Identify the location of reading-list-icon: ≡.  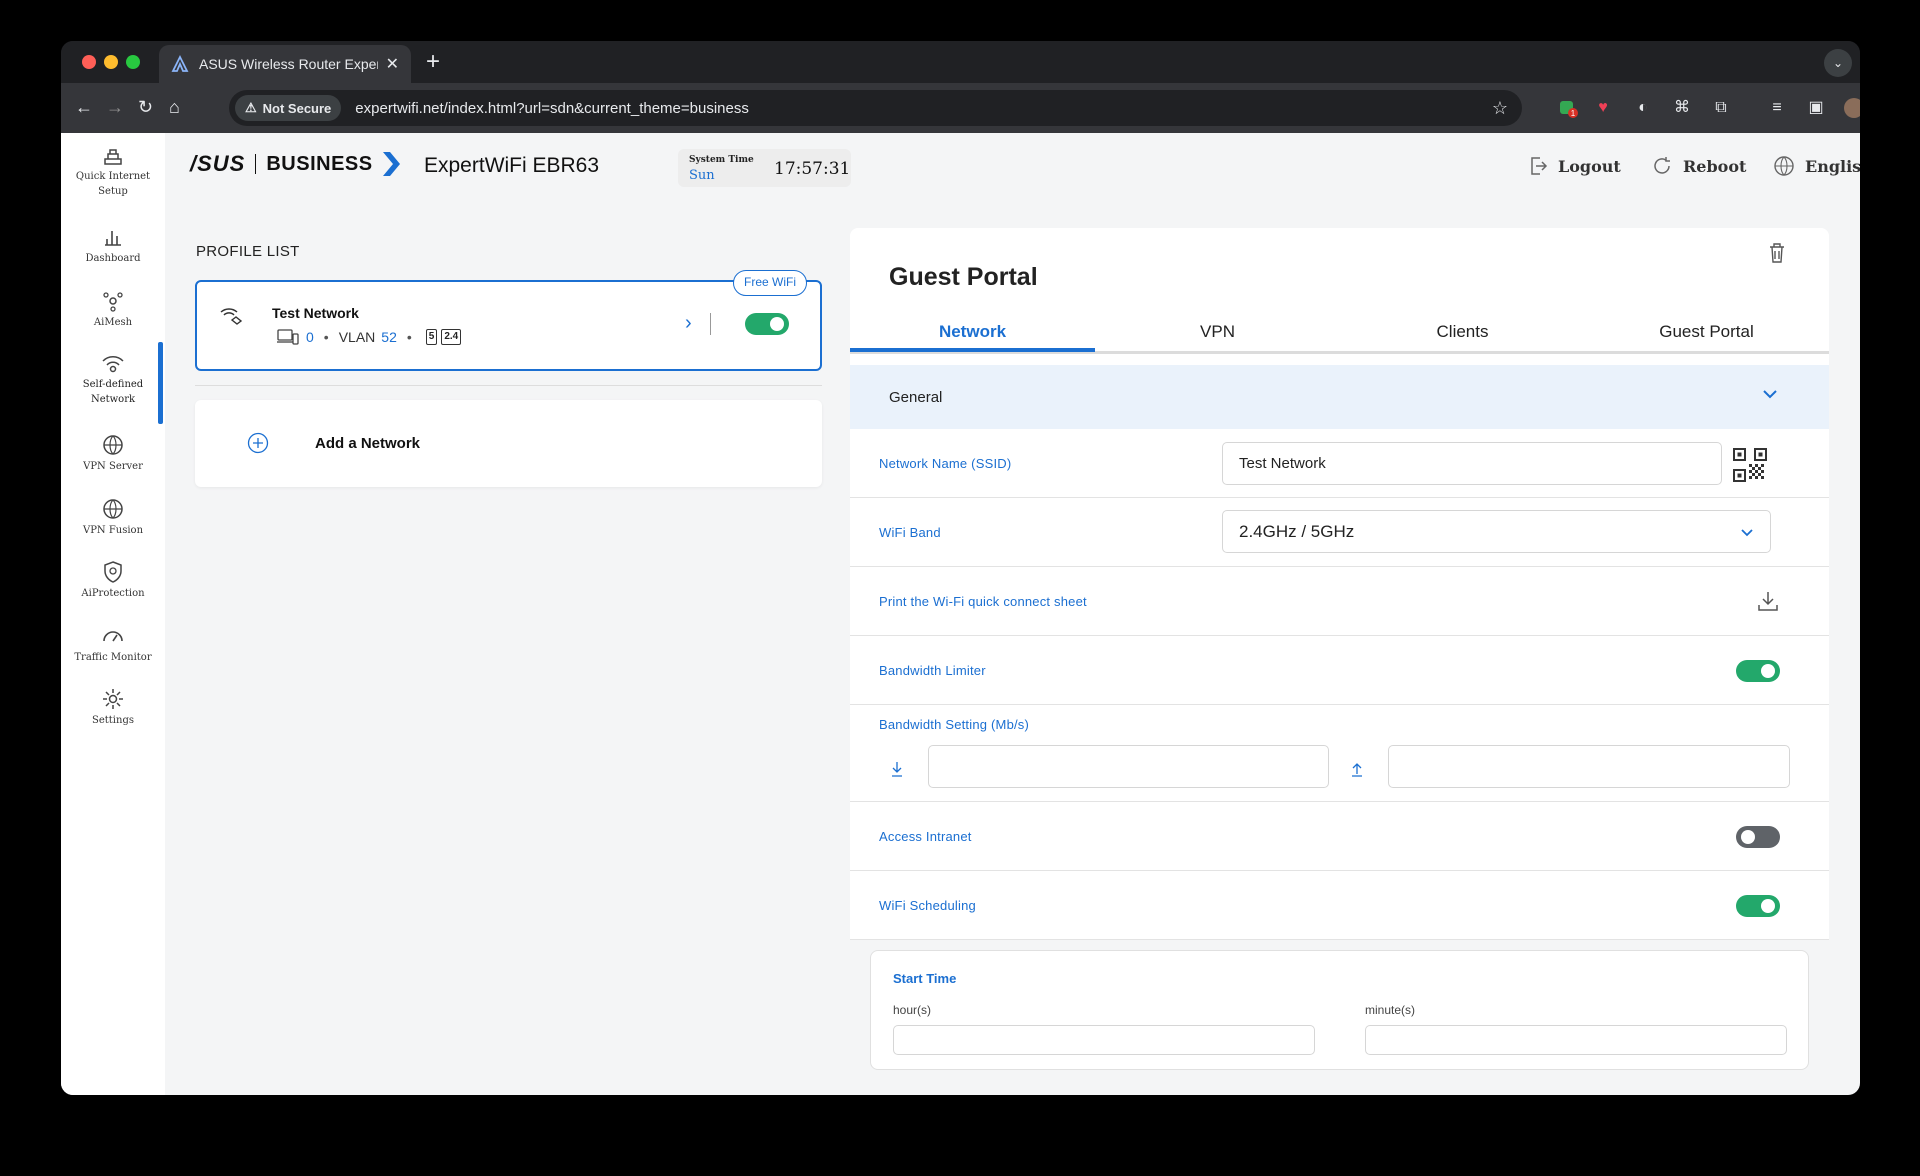
(1777, 108).